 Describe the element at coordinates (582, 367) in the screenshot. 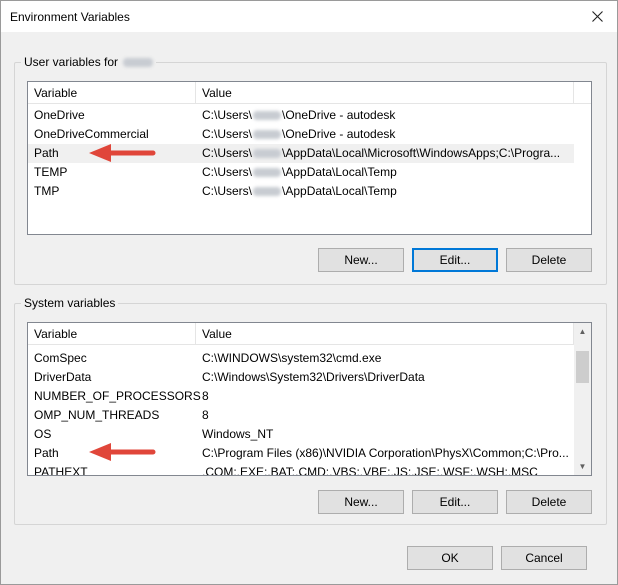

I see `scrollbar-thumb` at that location.